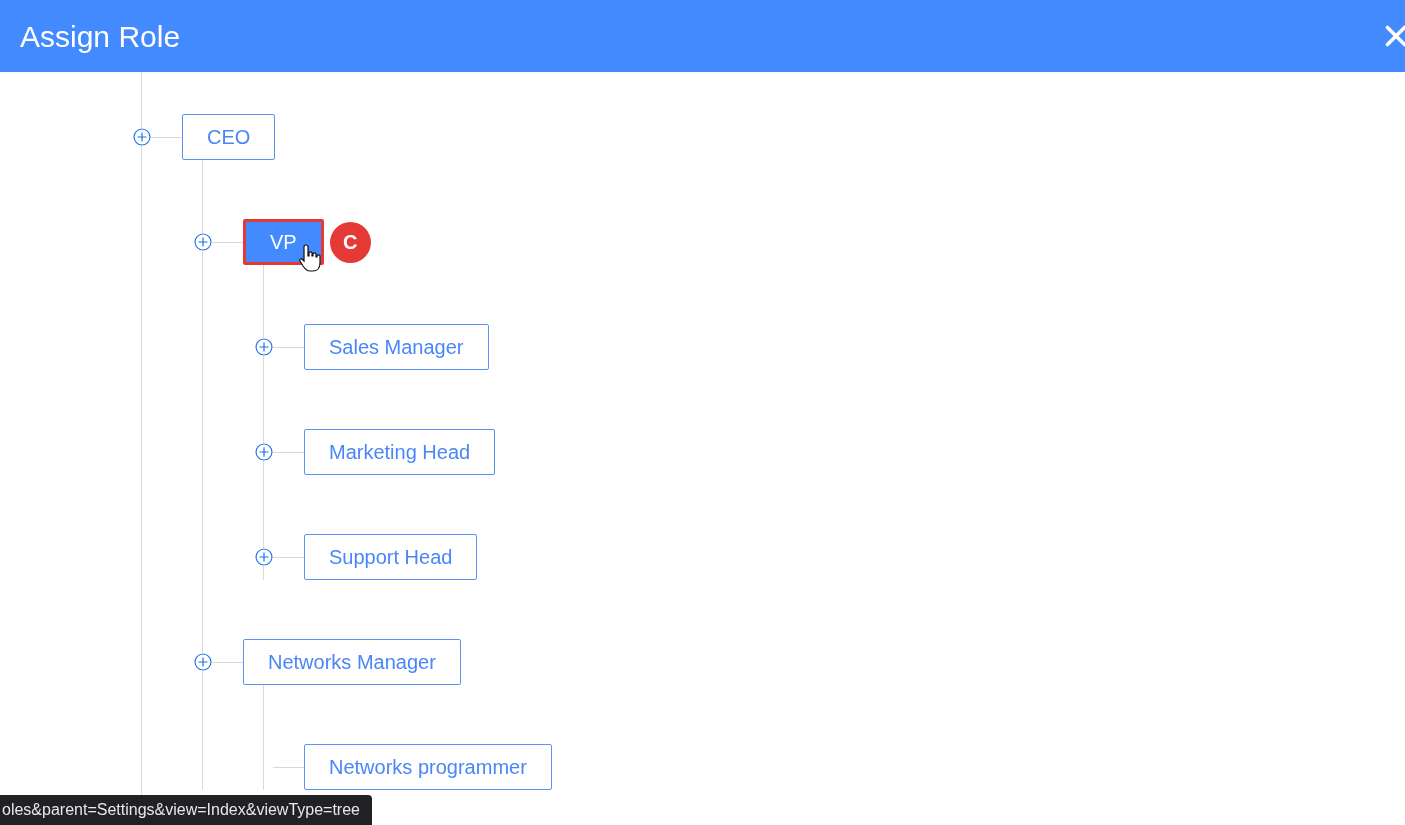  What do you see at coordinates (391, 557) in the screenshot?
I see `role-node: Support Head` at bounding box center [391, 557].